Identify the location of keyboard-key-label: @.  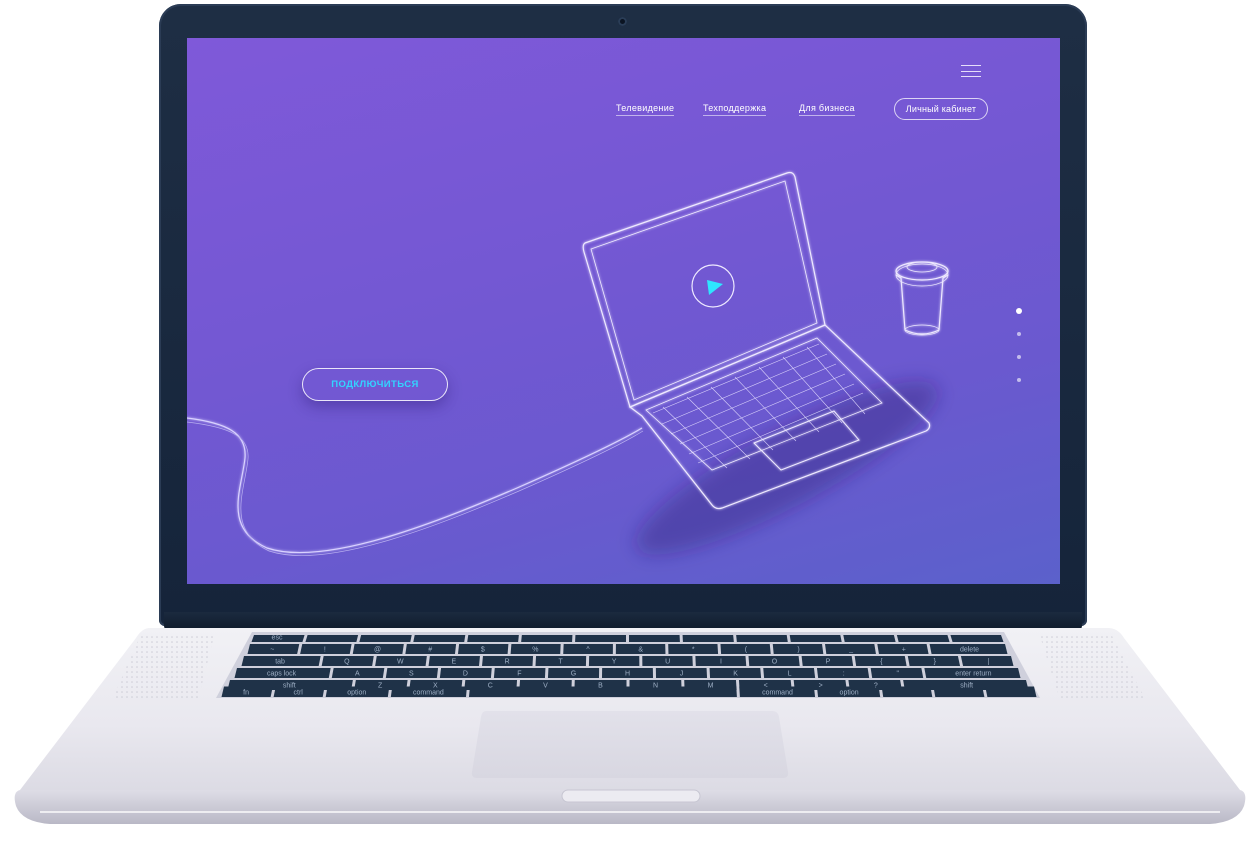
(377, 650).